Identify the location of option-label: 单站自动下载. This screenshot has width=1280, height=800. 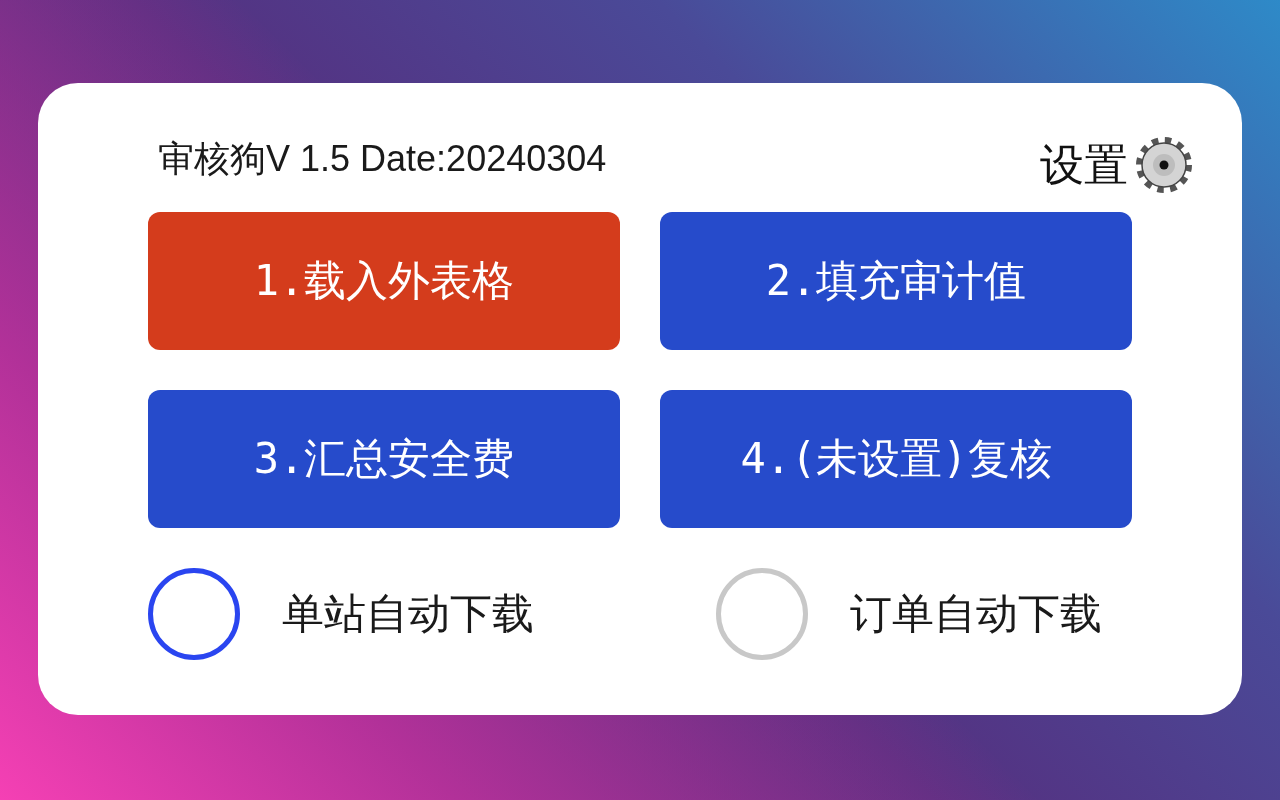
(408, 614).